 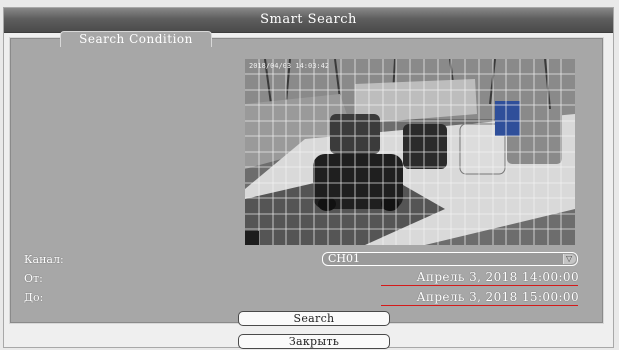 What do you see at coordinates (34, 297) in the screenshot?
I see `to-label: До:` at bounding box center [34, 297].